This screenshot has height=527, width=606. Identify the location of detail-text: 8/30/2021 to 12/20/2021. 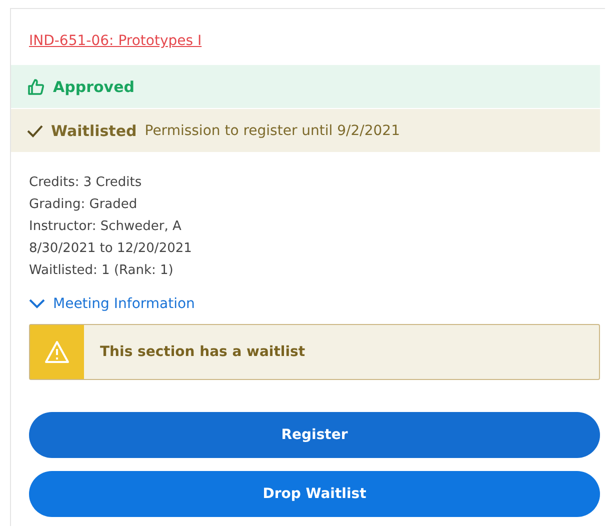
(111, 249).